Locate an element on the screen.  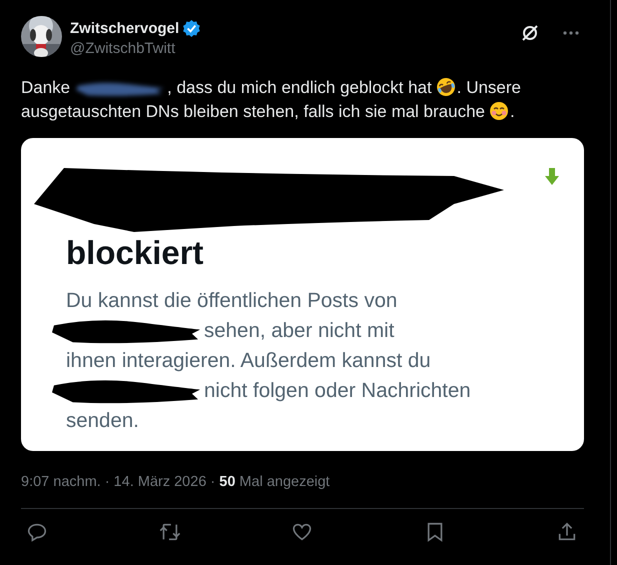
body-text: senden. is located at coordinates (102, 421).